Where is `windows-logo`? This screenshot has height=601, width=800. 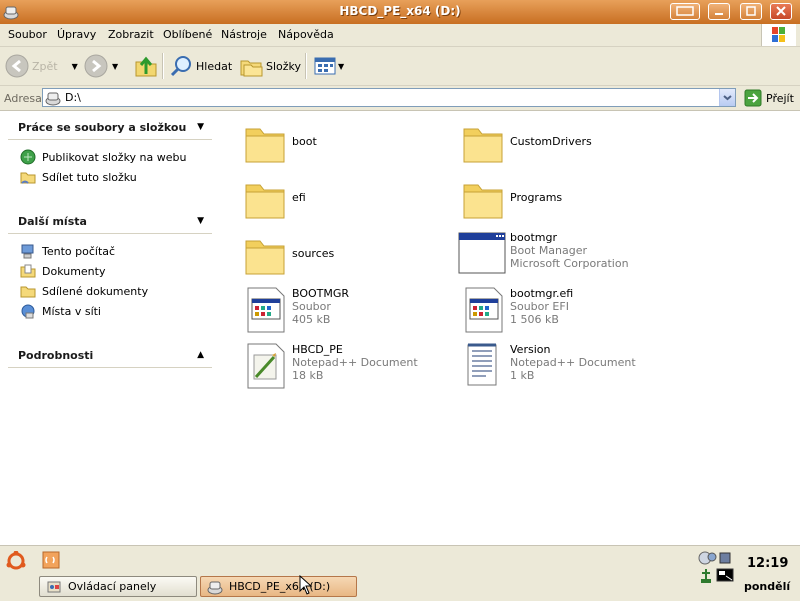
windows-logo is located at coordinates (778, 35).